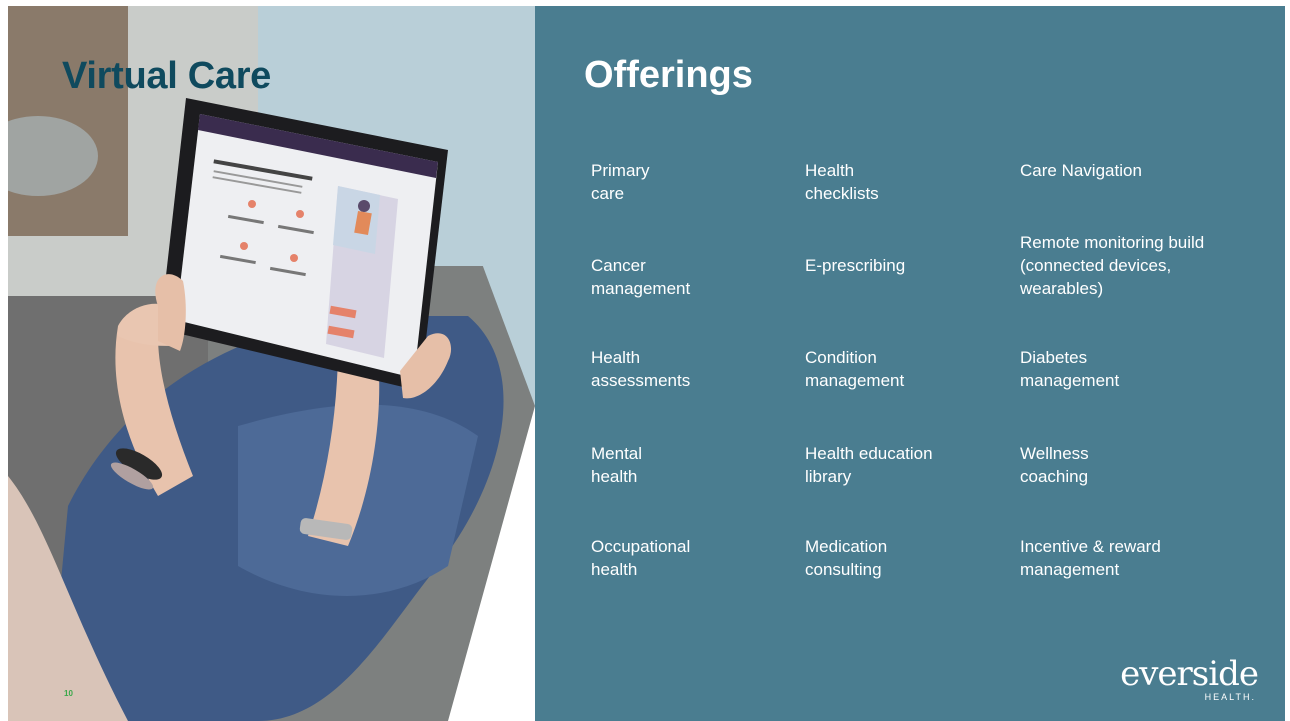 The width and height of the screenshot is (1290, 721). I want to click on offering-item: Care Navigation, so click(1081, 170).